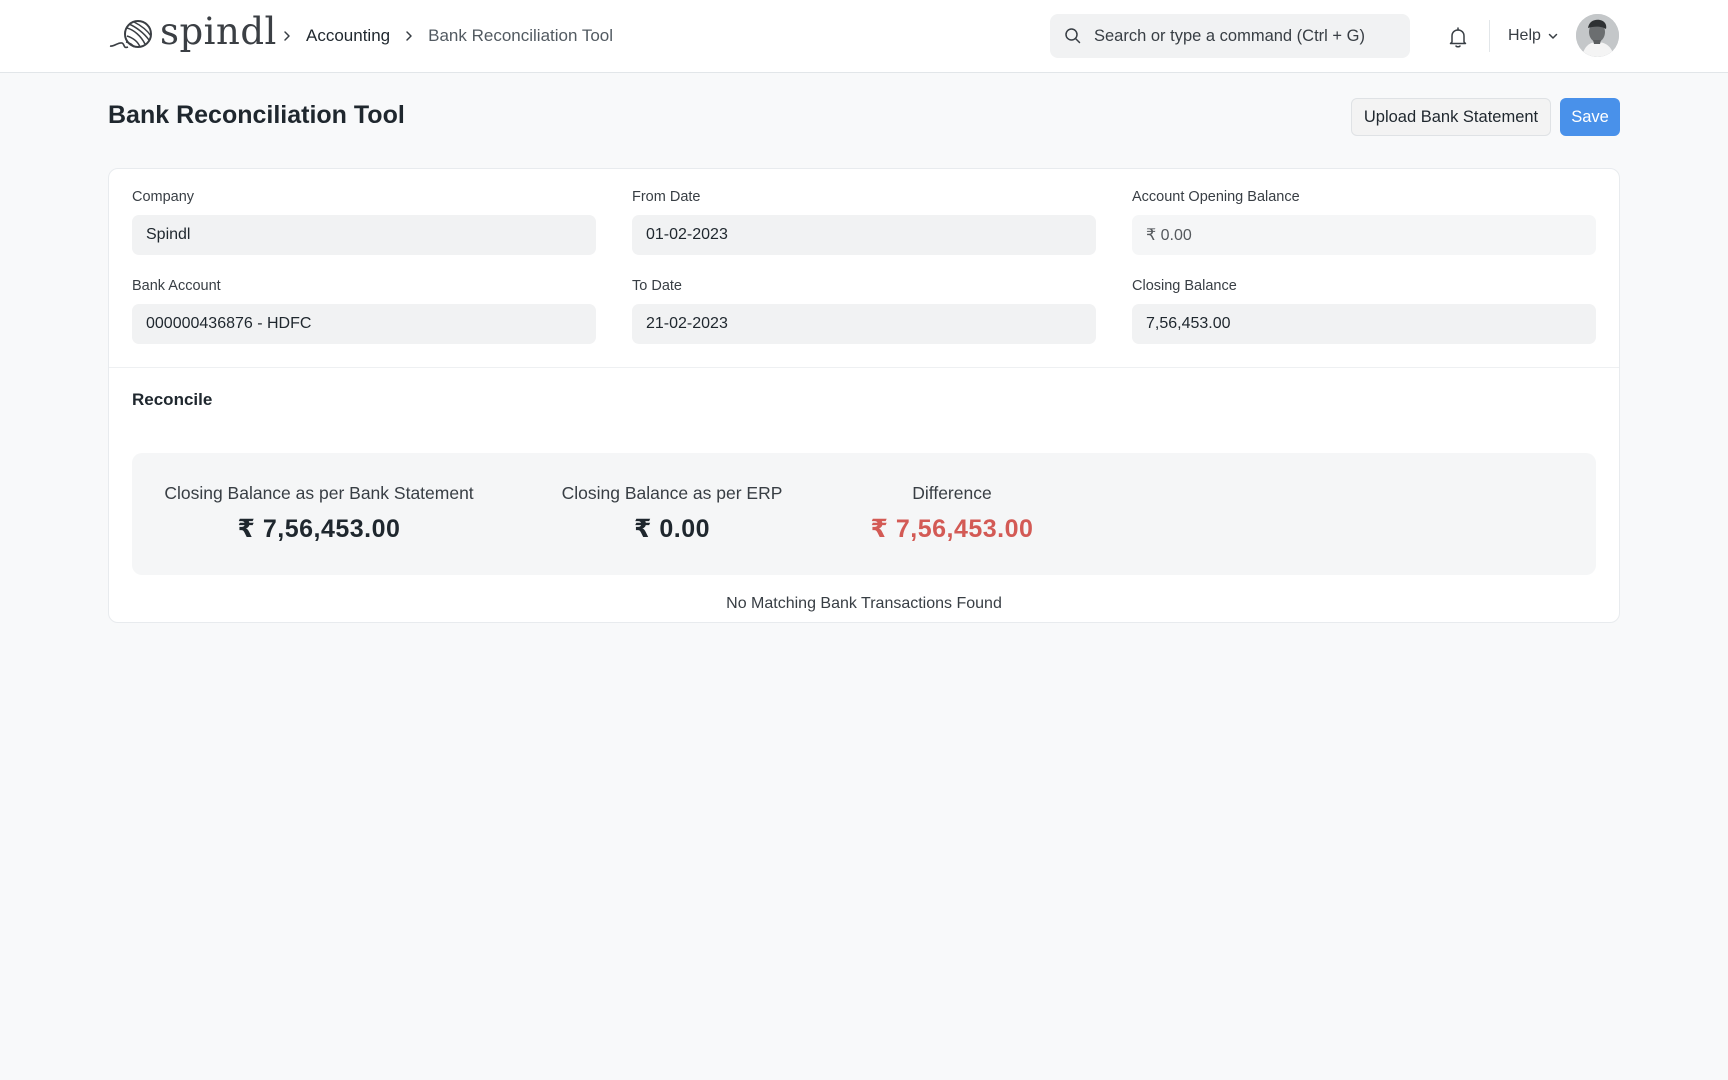 The image size is (1728, 1080). I want to click on stat-label: Difference, so click(952, 493).